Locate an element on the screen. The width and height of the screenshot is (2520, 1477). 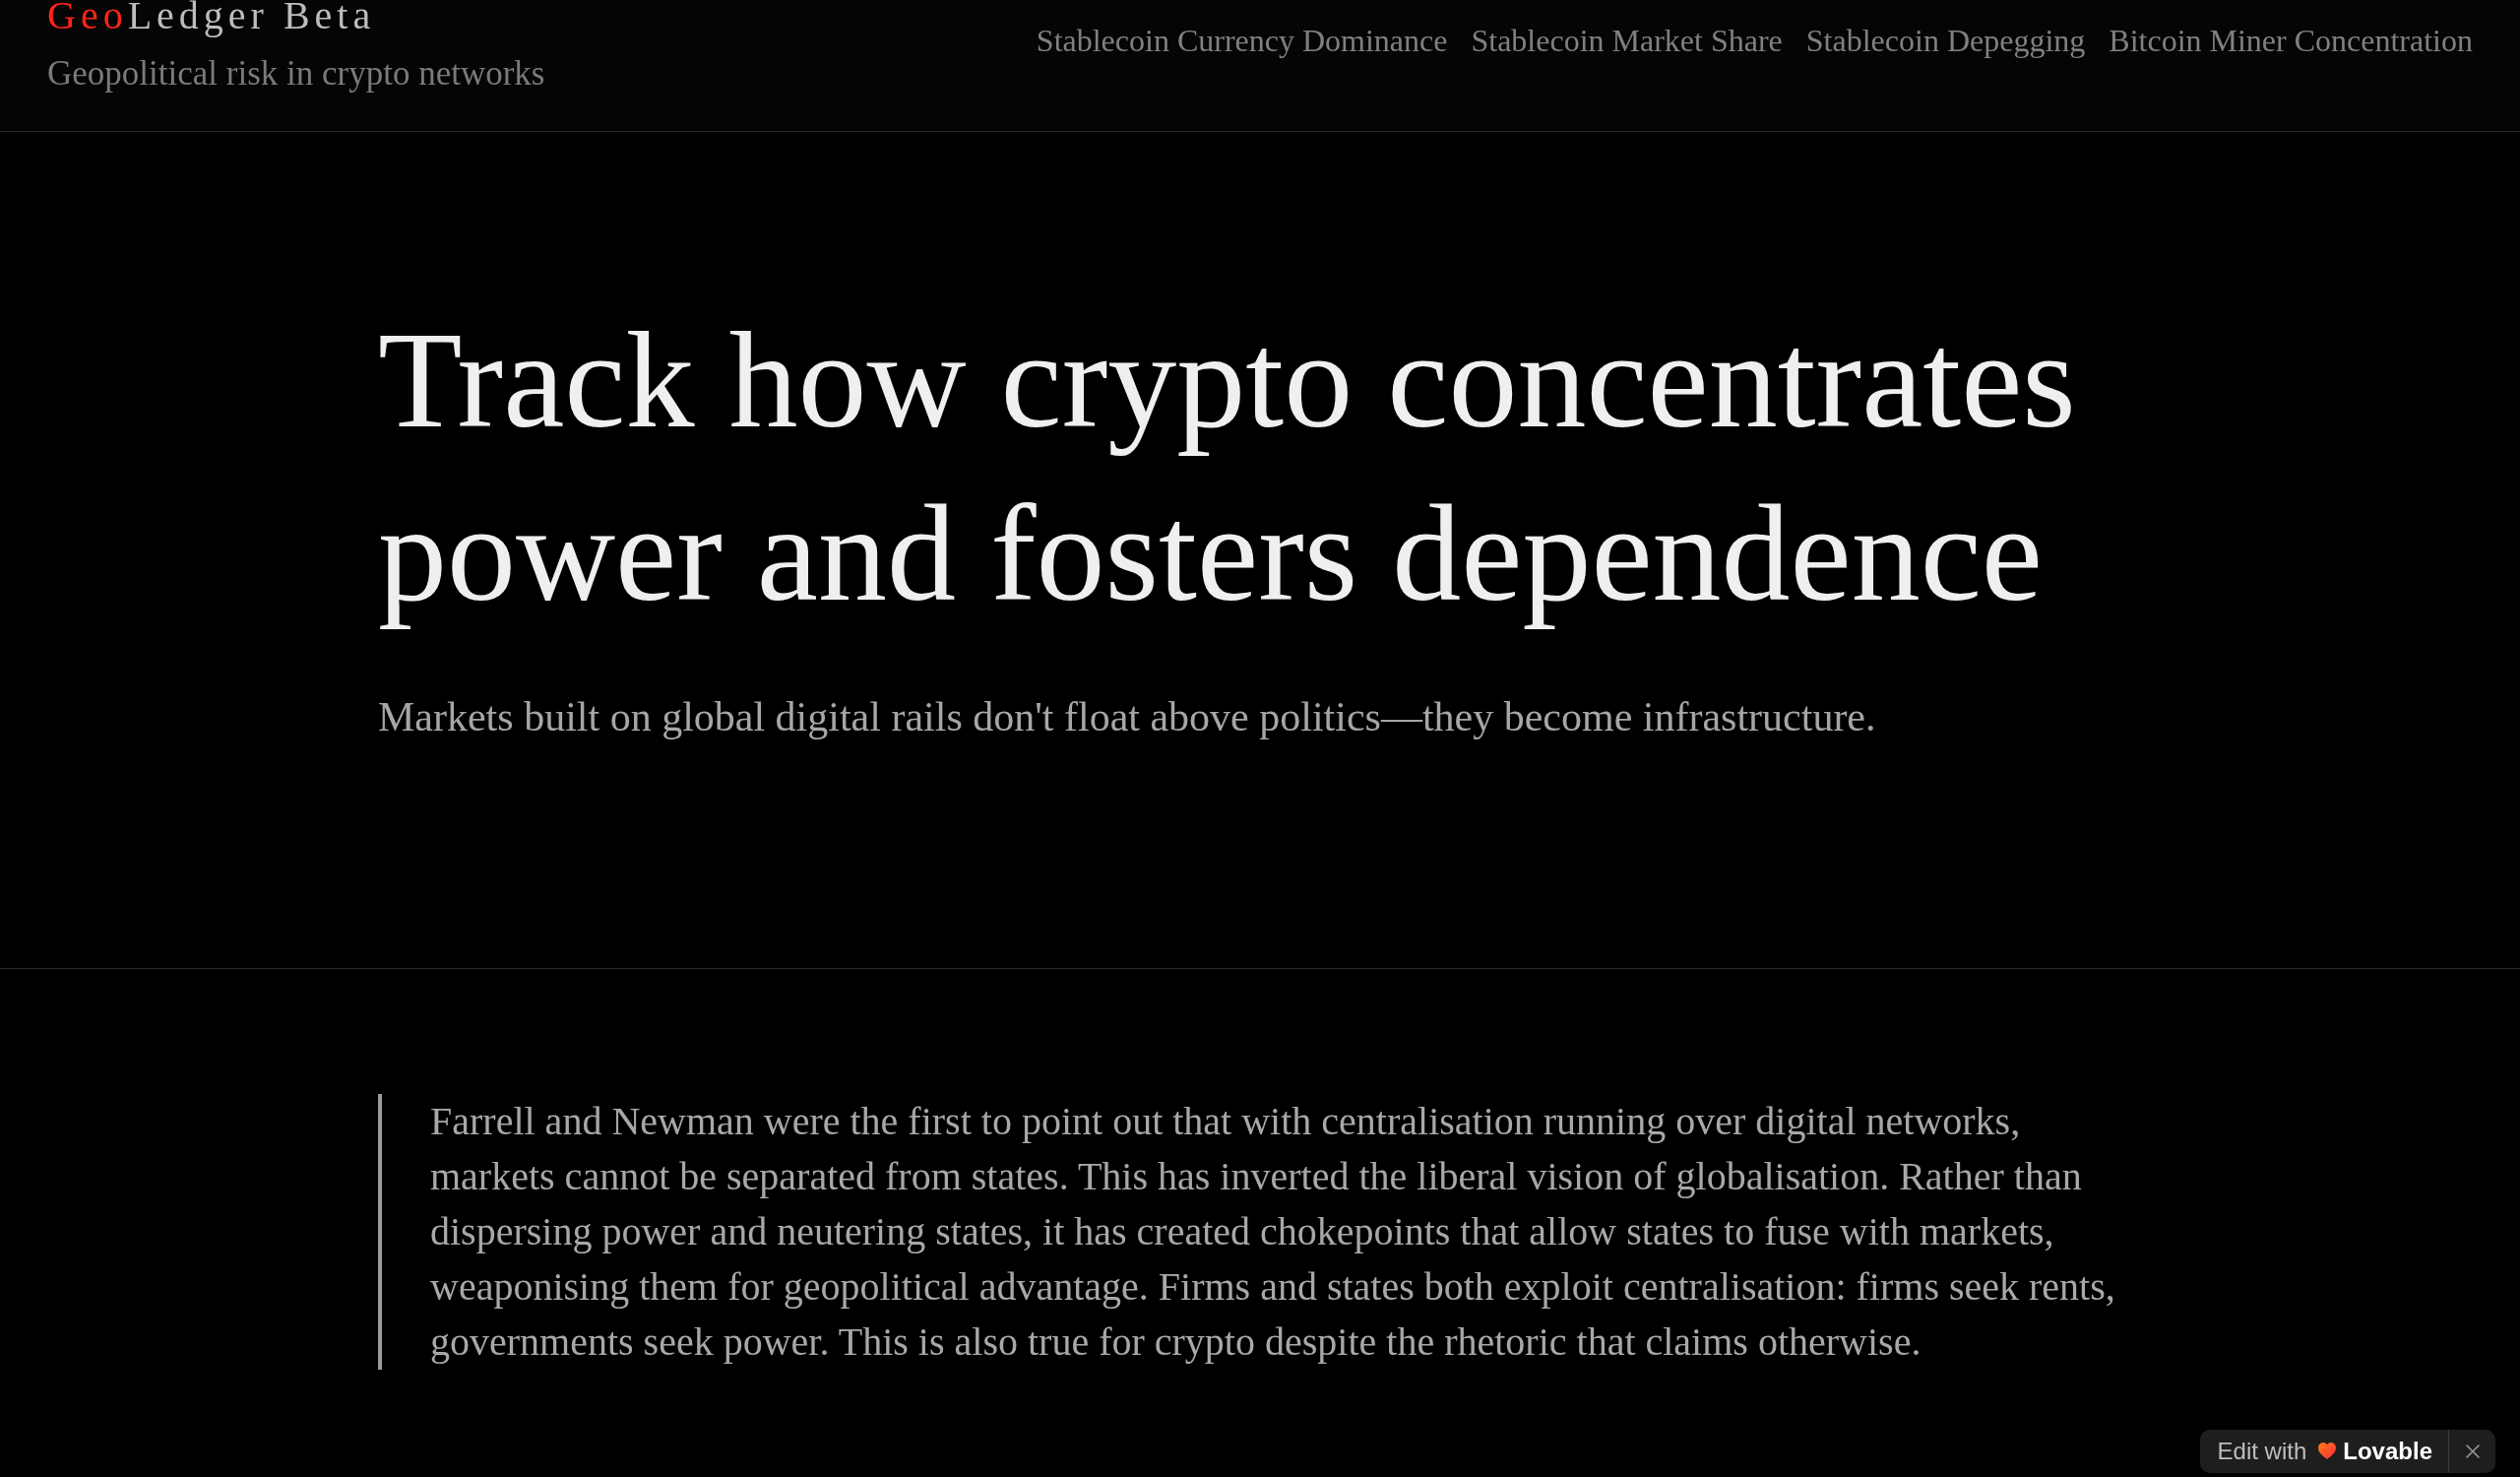
quote-text: Farrell and Newman were the first to point out that with centralisation running over digital networks, markets cannot be separated from states. This has inverted the liberal vision of globalisation. Rather than dispersing power and neutering states, it has created chokepoints that allow states to fuse with markets, weaponising them for geopolitical advantage. Firms and states both exploit centralisation: firms seek rents, governments seek power. This is also true for crypto despite the rhetoric that claims otherwise. is located at coordinates (1260, 1232).